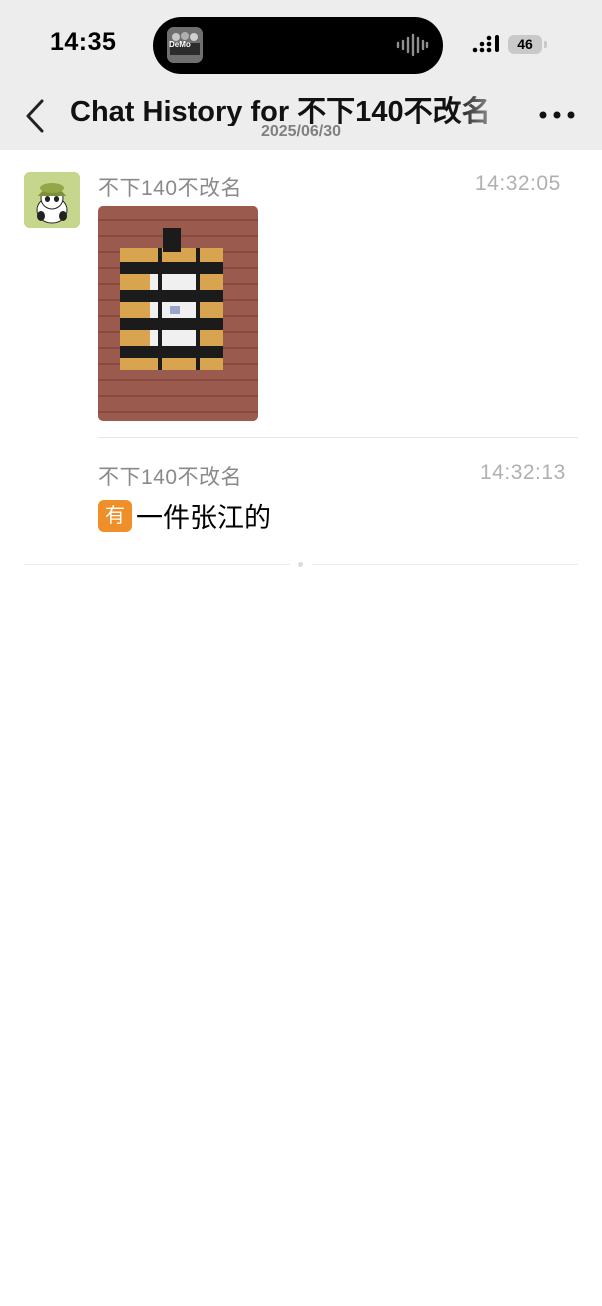 The height and width of the screenshot is (1306, 602). I want to click on album-art-text: DeMo, so click(180, 44).